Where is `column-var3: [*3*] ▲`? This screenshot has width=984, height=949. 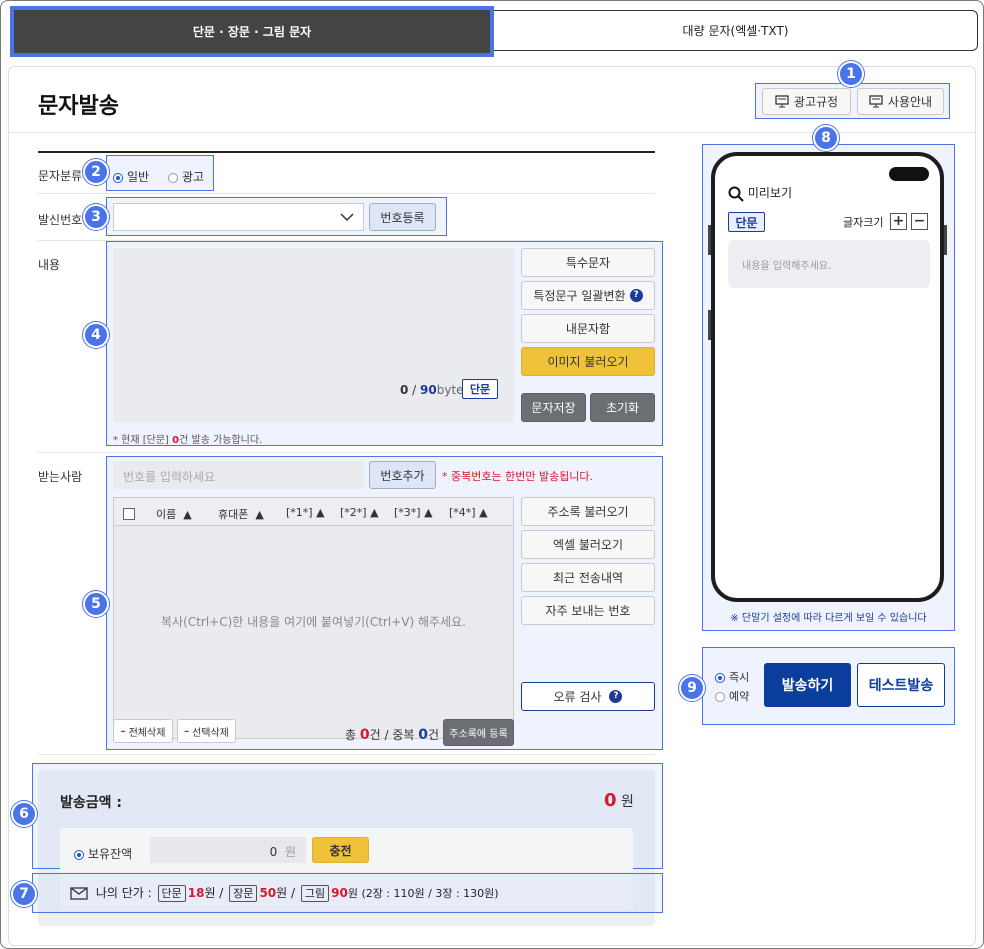 column-var3: [*3*] ▲ is located at coordinates (413, 512).